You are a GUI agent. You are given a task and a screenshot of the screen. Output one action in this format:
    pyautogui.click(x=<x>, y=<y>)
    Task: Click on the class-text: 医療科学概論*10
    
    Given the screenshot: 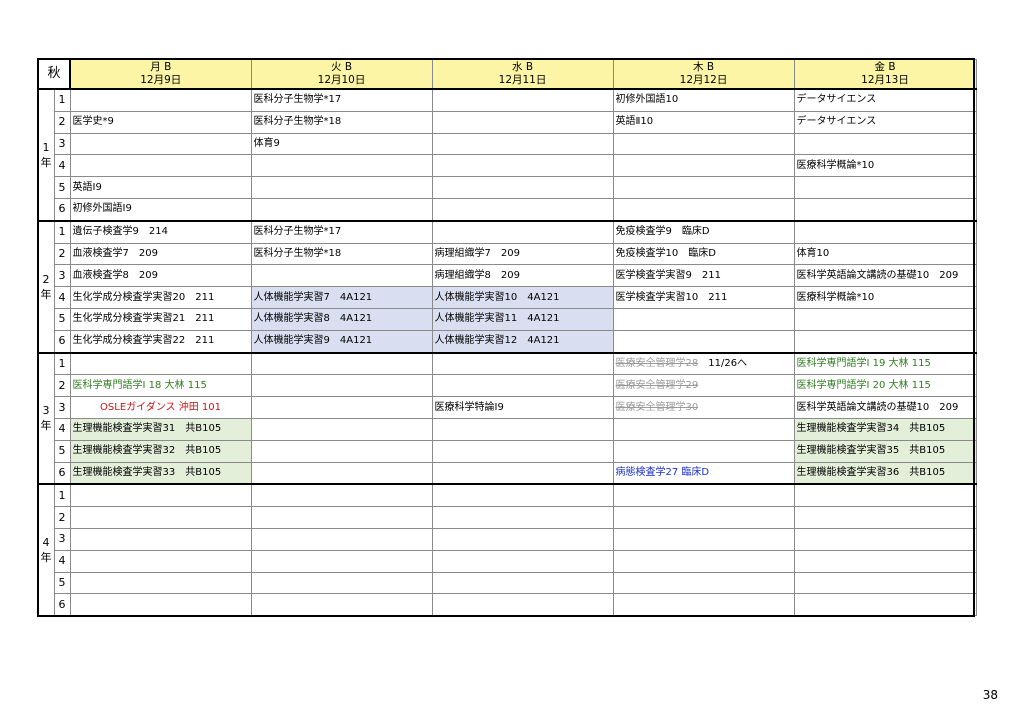 What is the action you would take?
    pyautogui.click(x=835, y=297)
    